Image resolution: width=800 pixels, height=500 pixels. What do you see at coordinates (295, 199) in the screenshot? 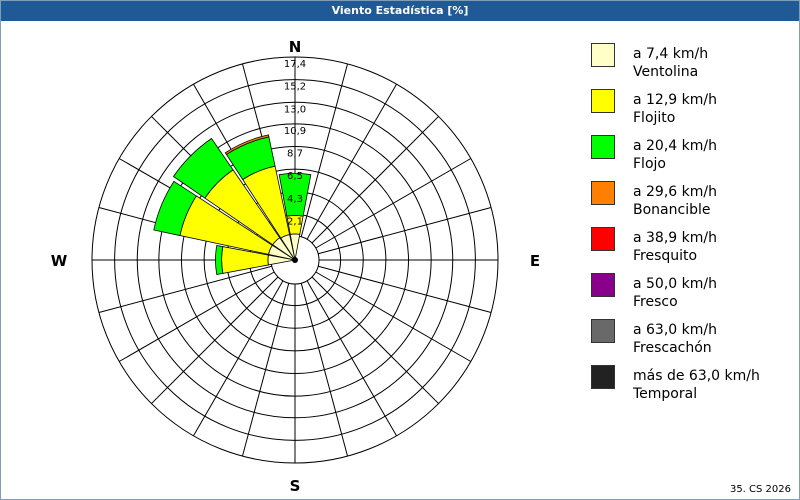
I see `ring-label: 4,3` at bounding box center [295, 199].